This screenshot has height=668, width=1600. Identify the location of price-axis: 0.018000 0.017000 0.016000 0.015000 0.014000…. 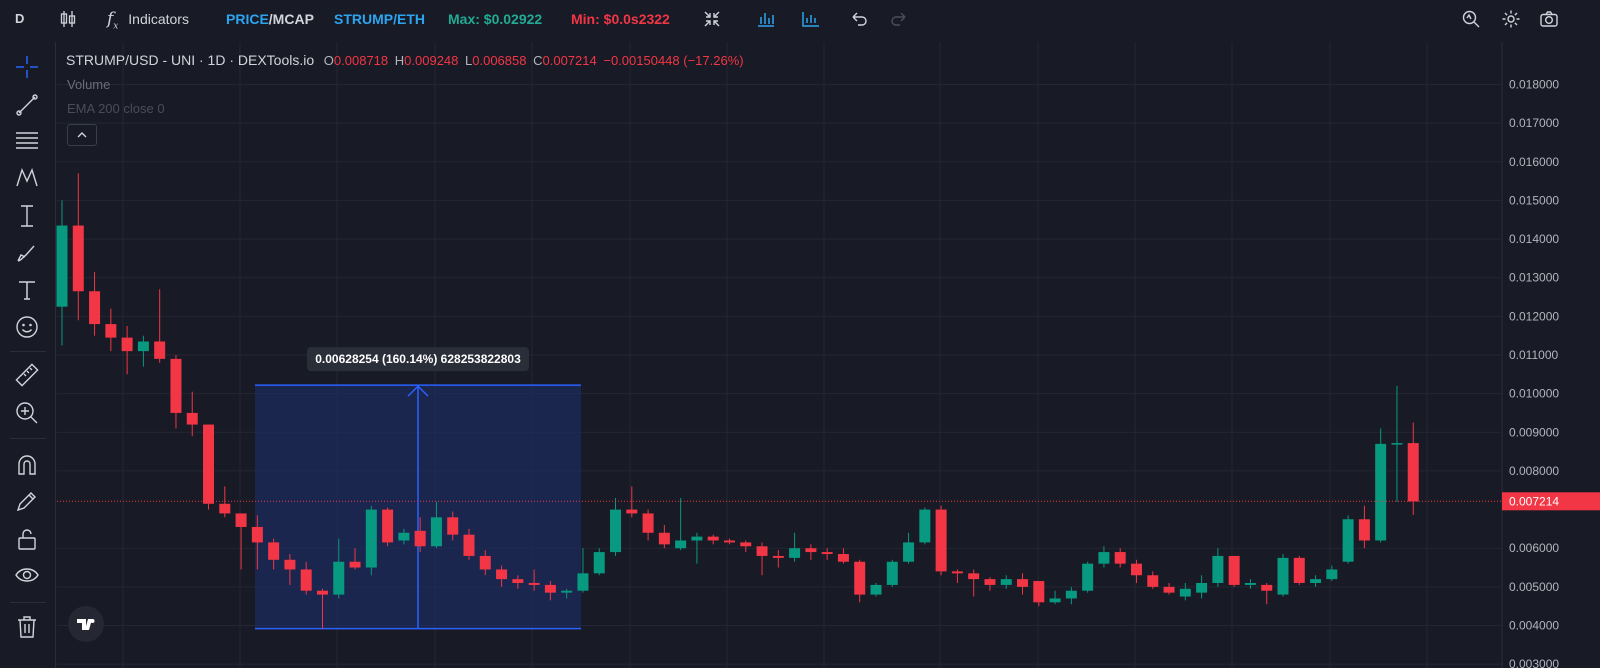
(1550, 355).